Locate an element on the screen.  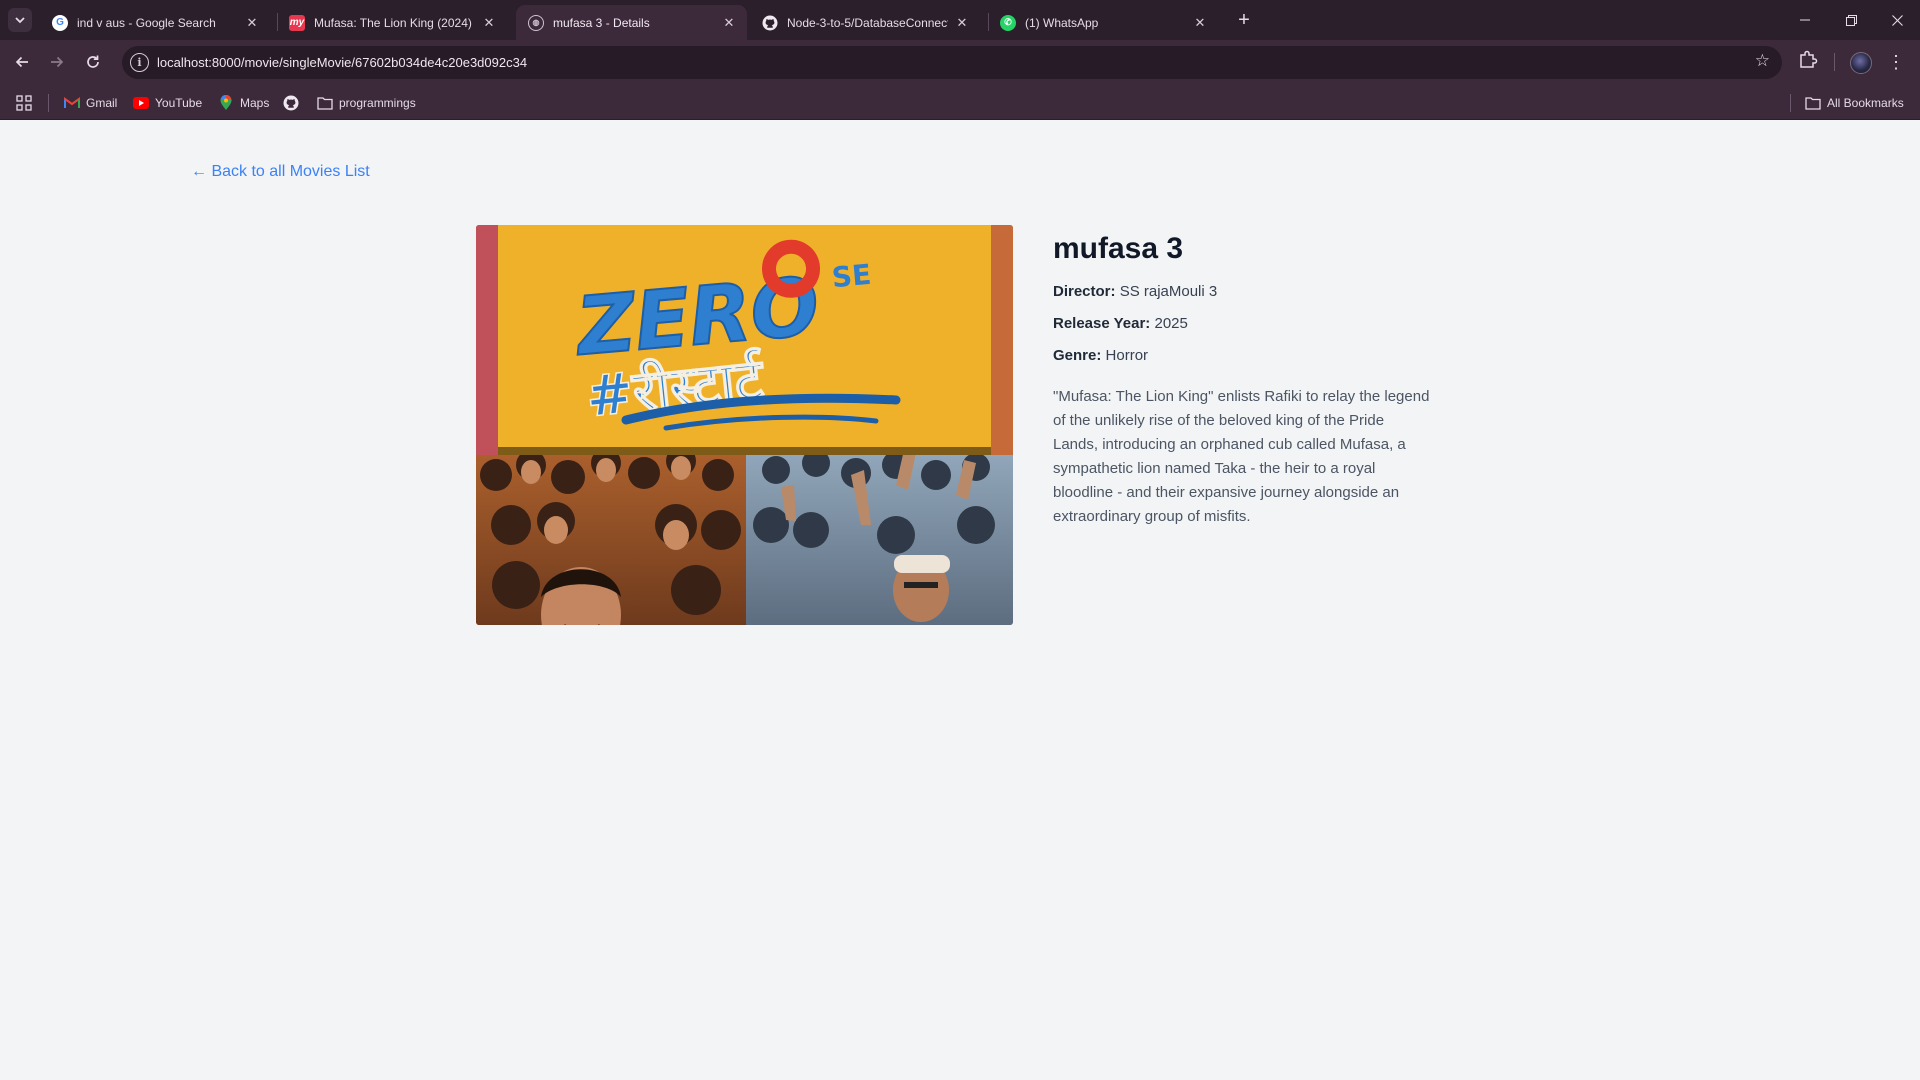
bookmark-label: programmings is located at coordinates (377, 103).